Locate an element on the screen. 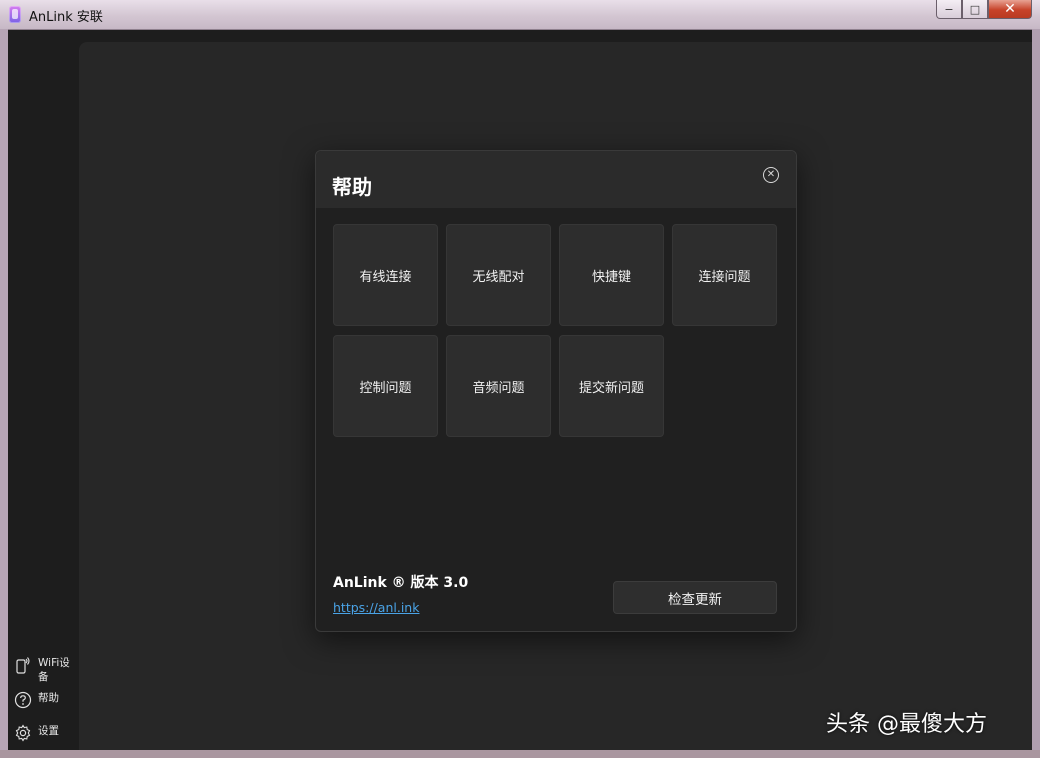 The height and width of the screenshot is (758, 1040). tile-label: 提交新问题 is located at coordinates (611, 388).